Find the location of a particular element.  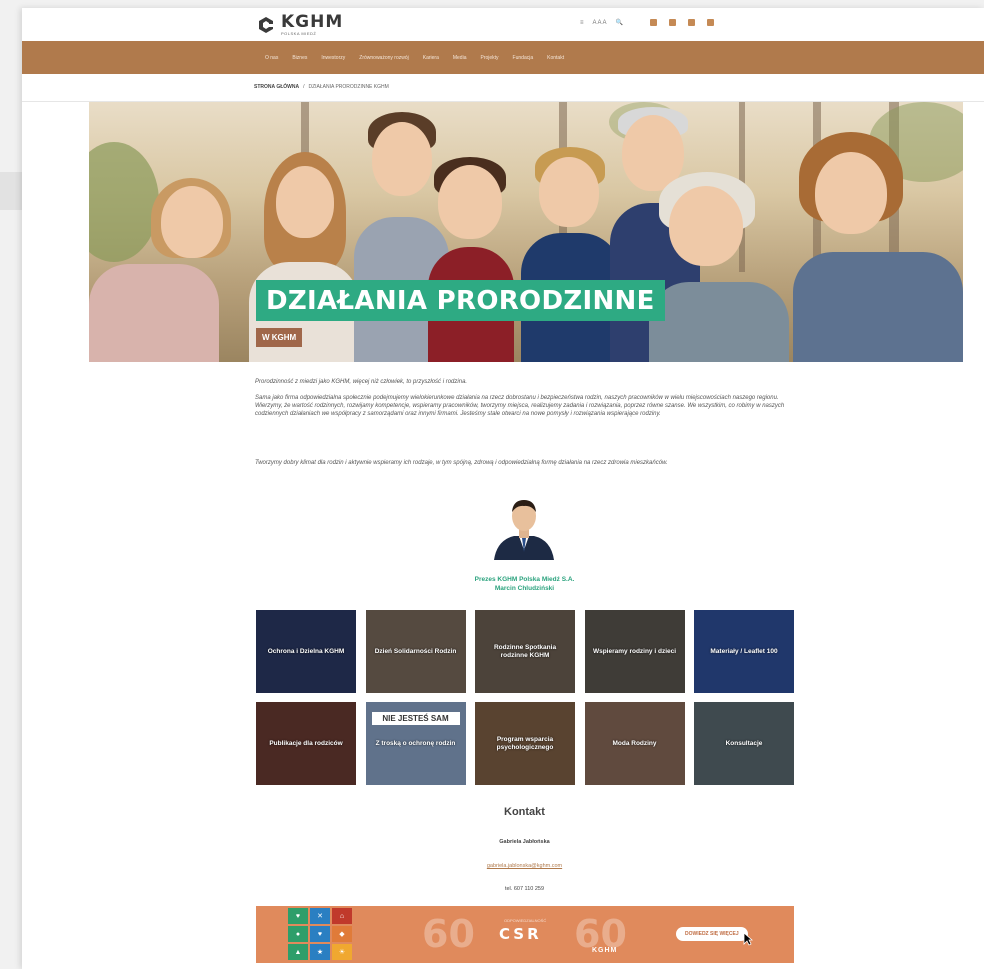

program-tile: Wspieramy rodziny i dzieci is located at coordinates (634, 651).